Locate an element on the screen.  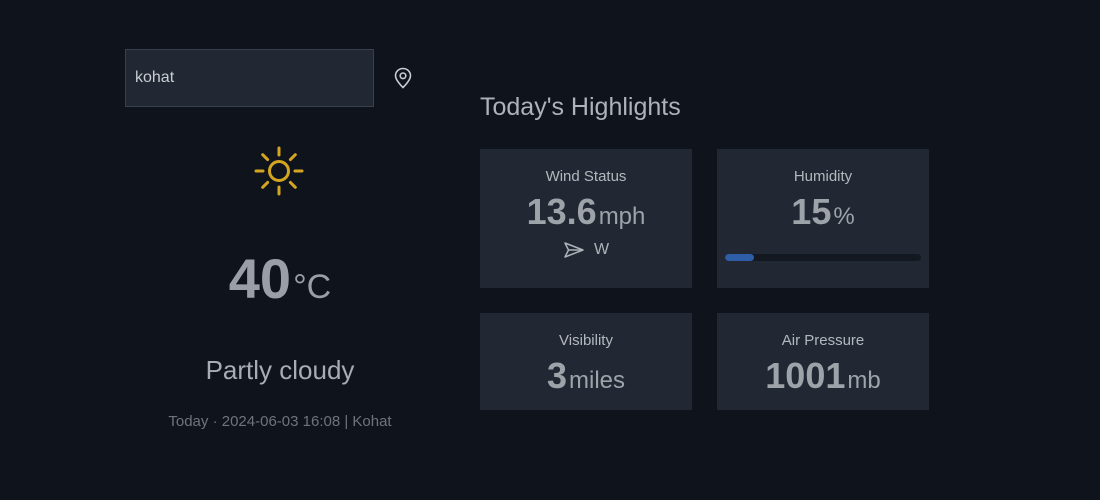
visibility-unit: miles is located at coordinates (597, 380).